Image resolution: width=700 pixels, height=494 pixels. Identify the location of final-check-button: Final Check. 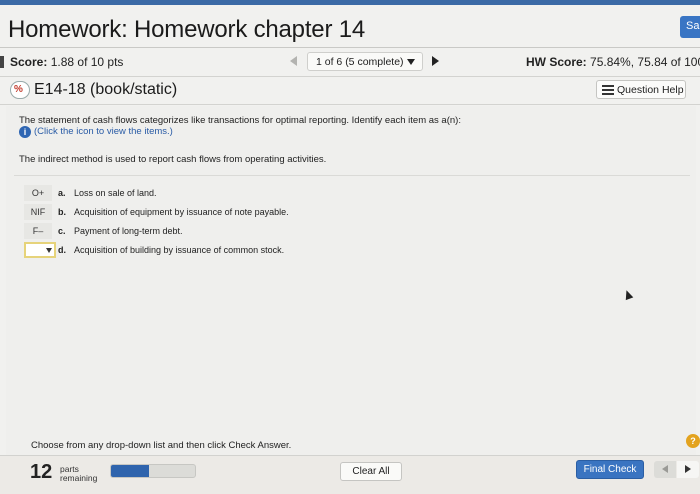
(610, 469).